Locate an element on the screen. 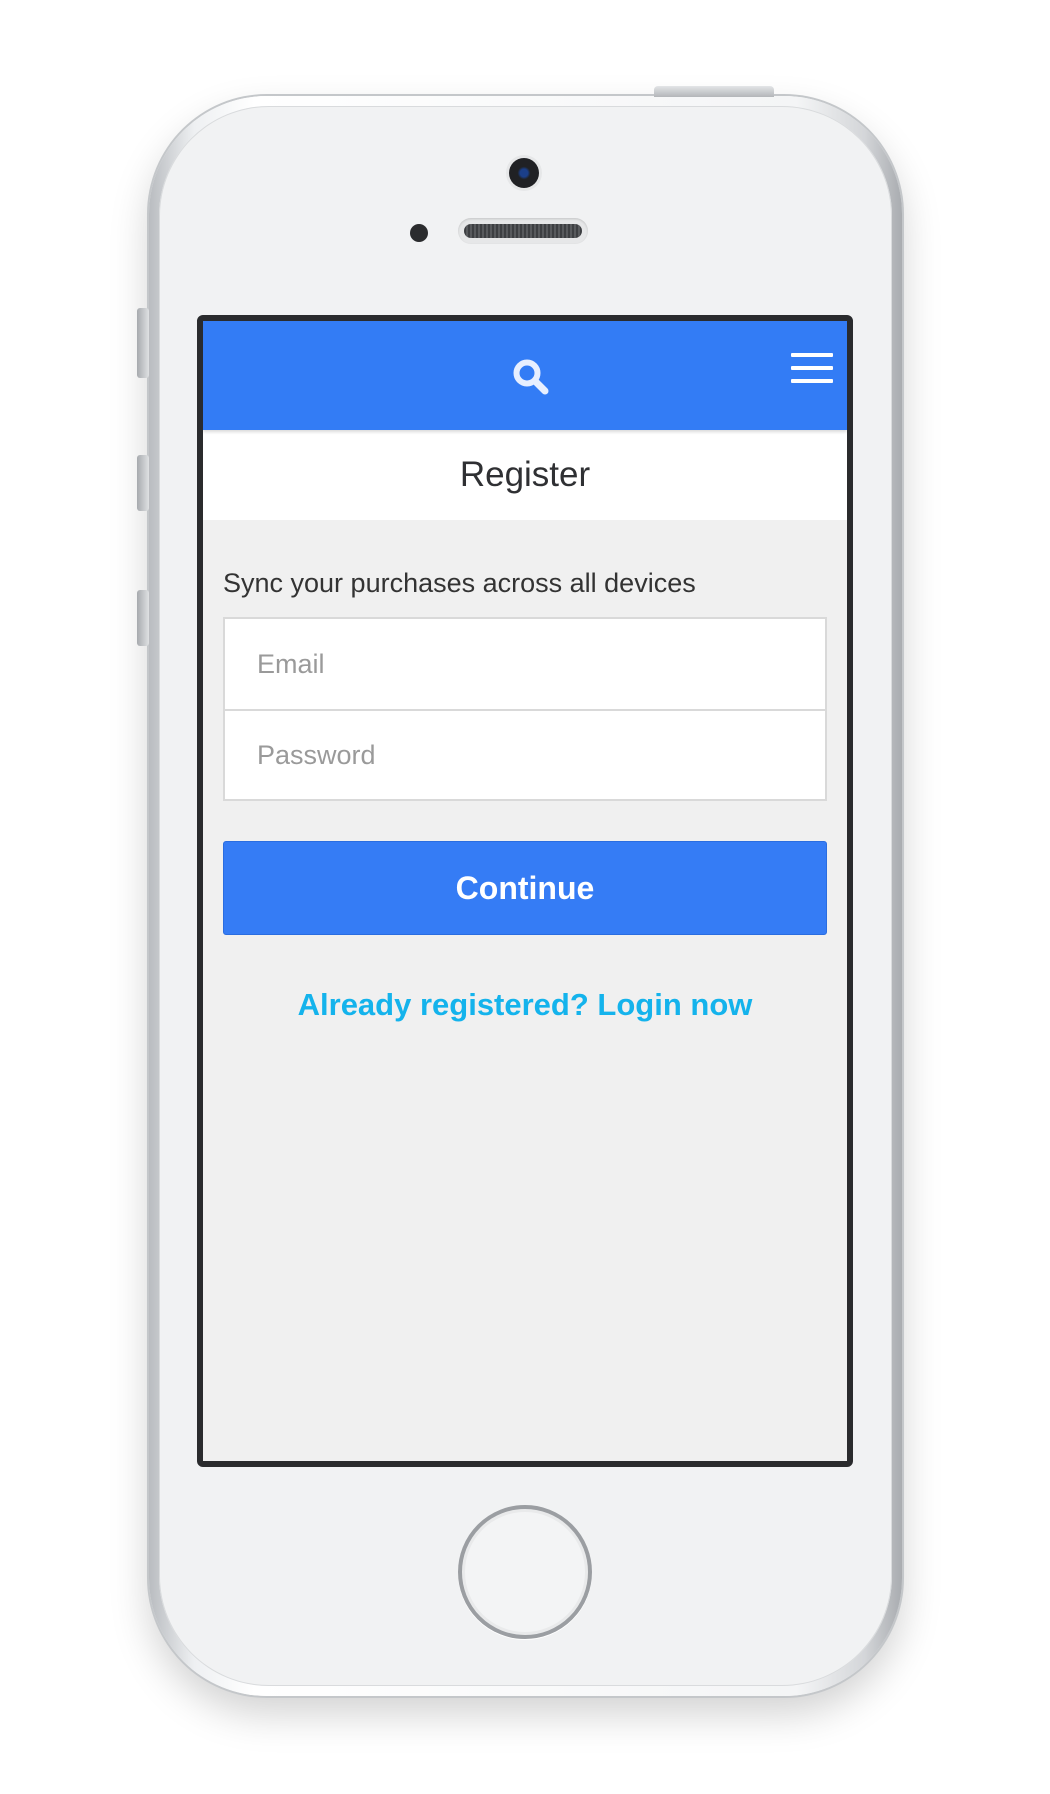 This screenshot has width=1050, height=1794. volume-up-button is located at coordinates (143, 483).